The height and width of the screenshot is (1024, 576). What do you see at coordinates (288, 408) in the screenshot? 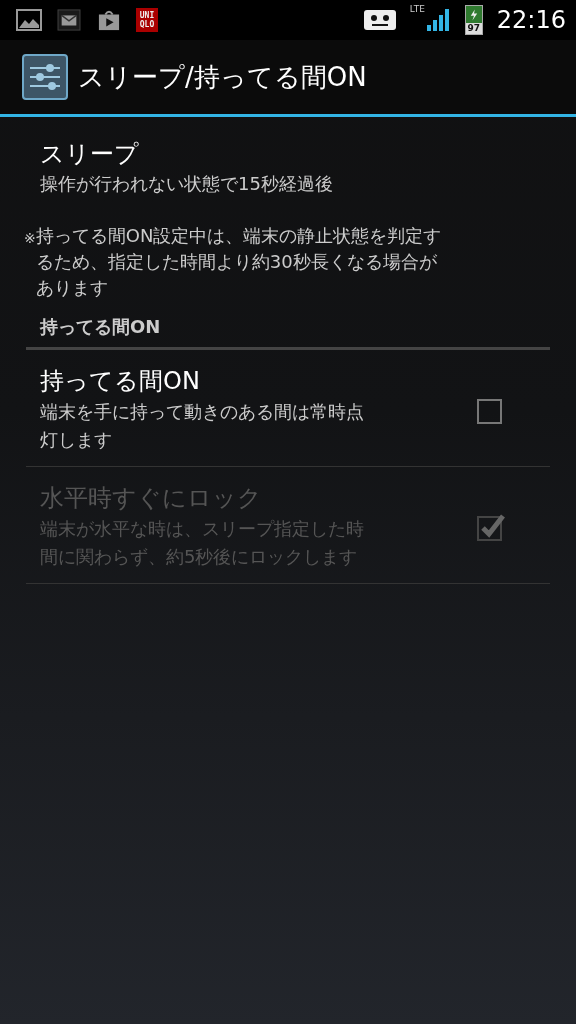
I see `checkbox-setting: 持ってる間ON 端末を手に持って動きのある間は常時点 灯します` at bounding box center [288, 408].